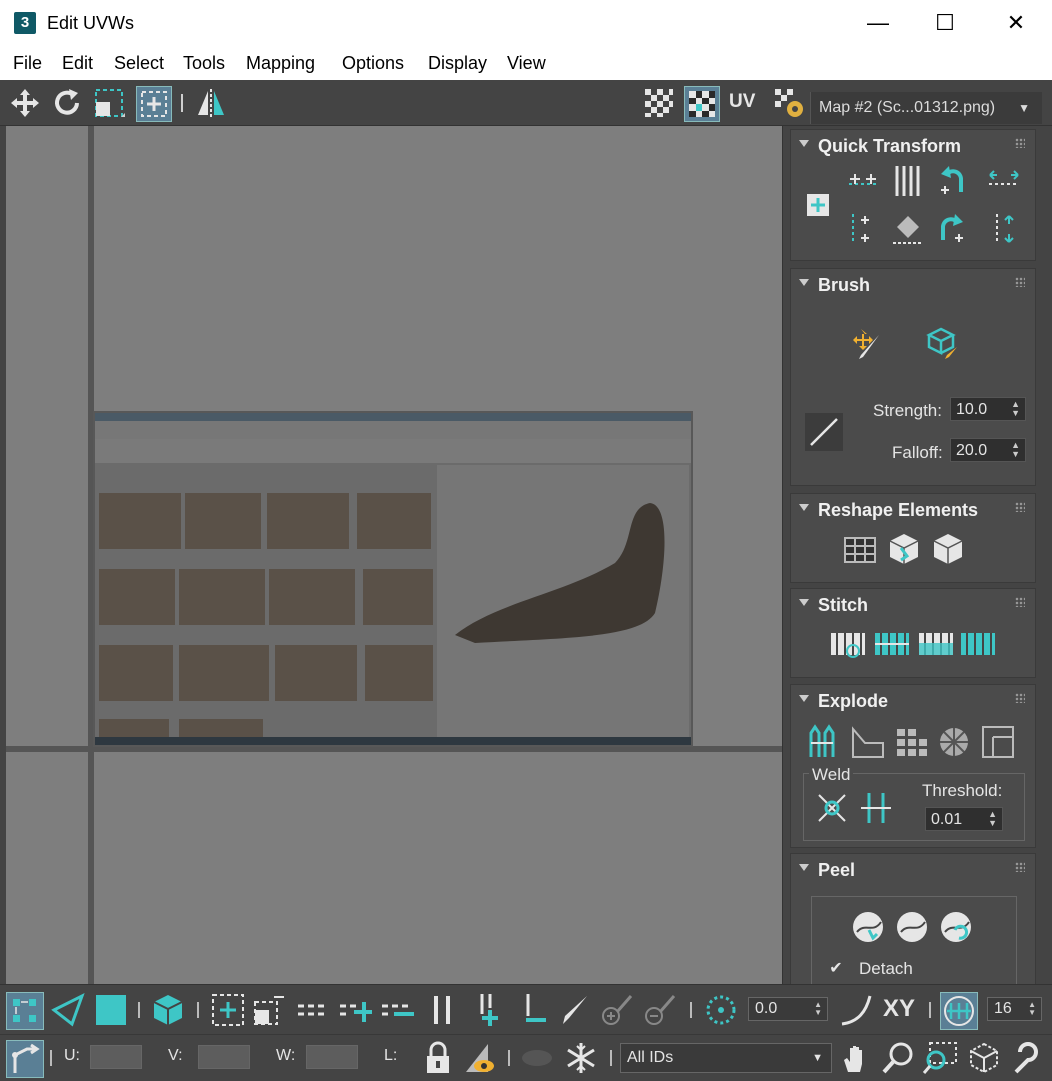  I want to click on menu-tools: Tools, so click(204, 63).